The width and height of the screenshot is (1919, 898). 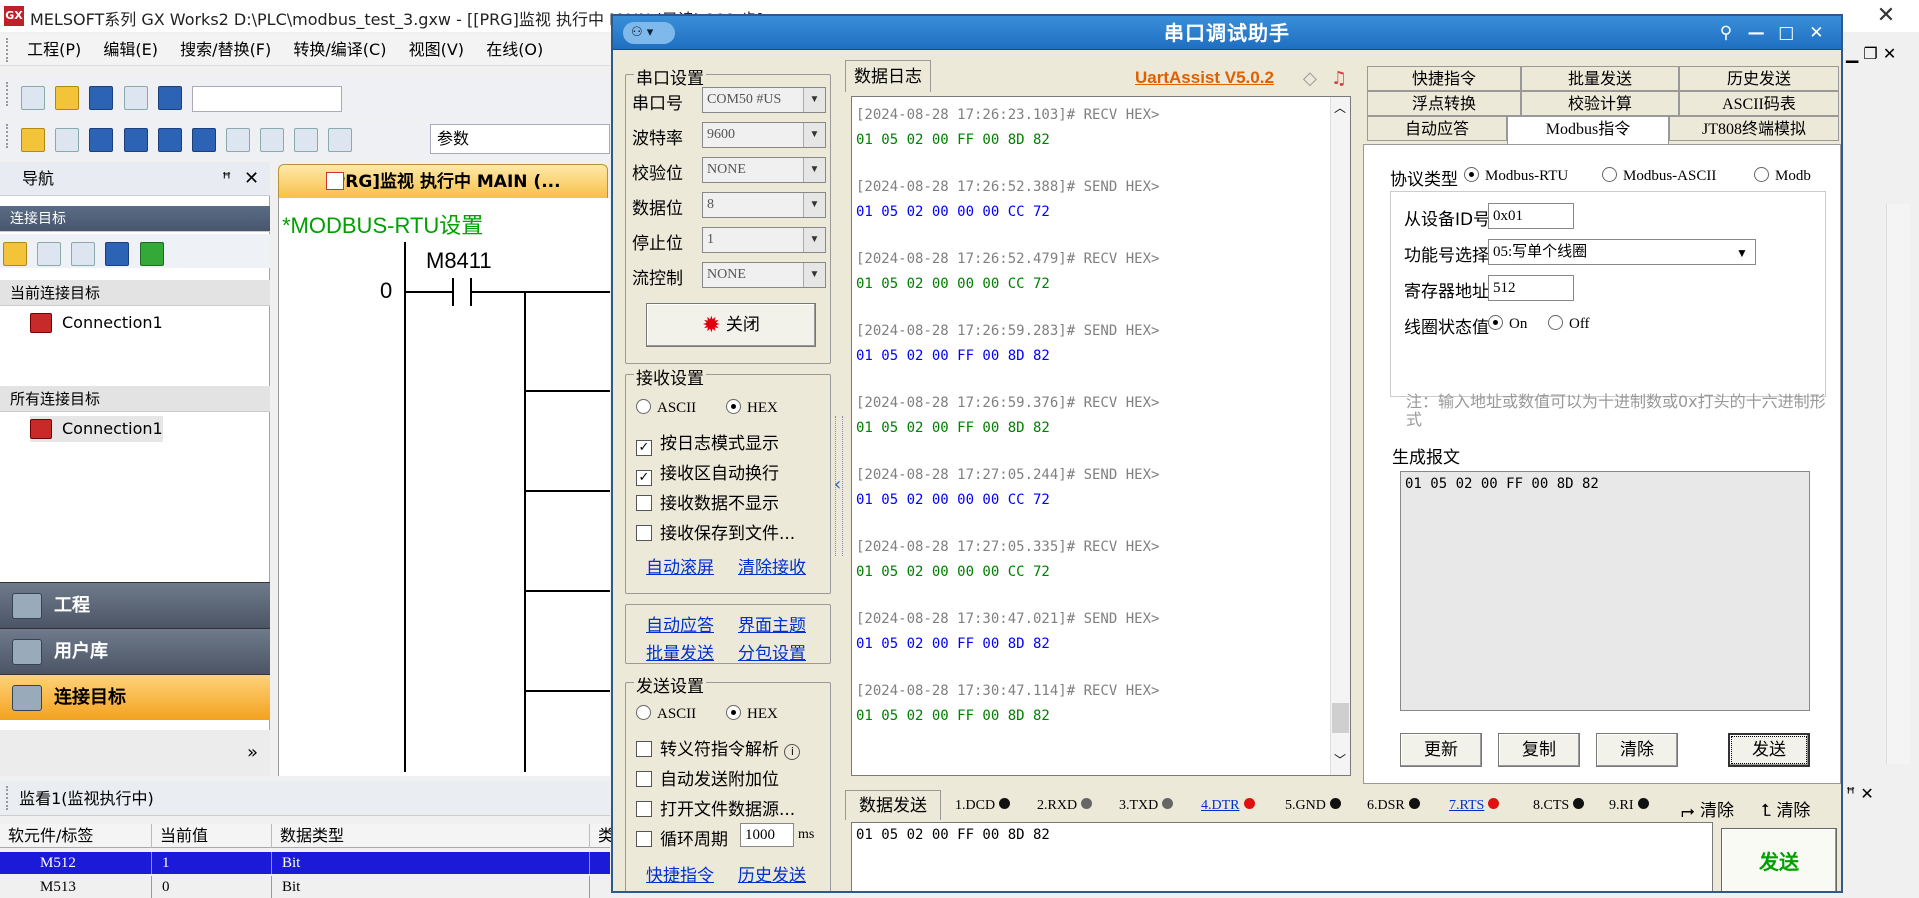 I want to click on watch-row: M513 0 Bit, so click(x=305, y=887).